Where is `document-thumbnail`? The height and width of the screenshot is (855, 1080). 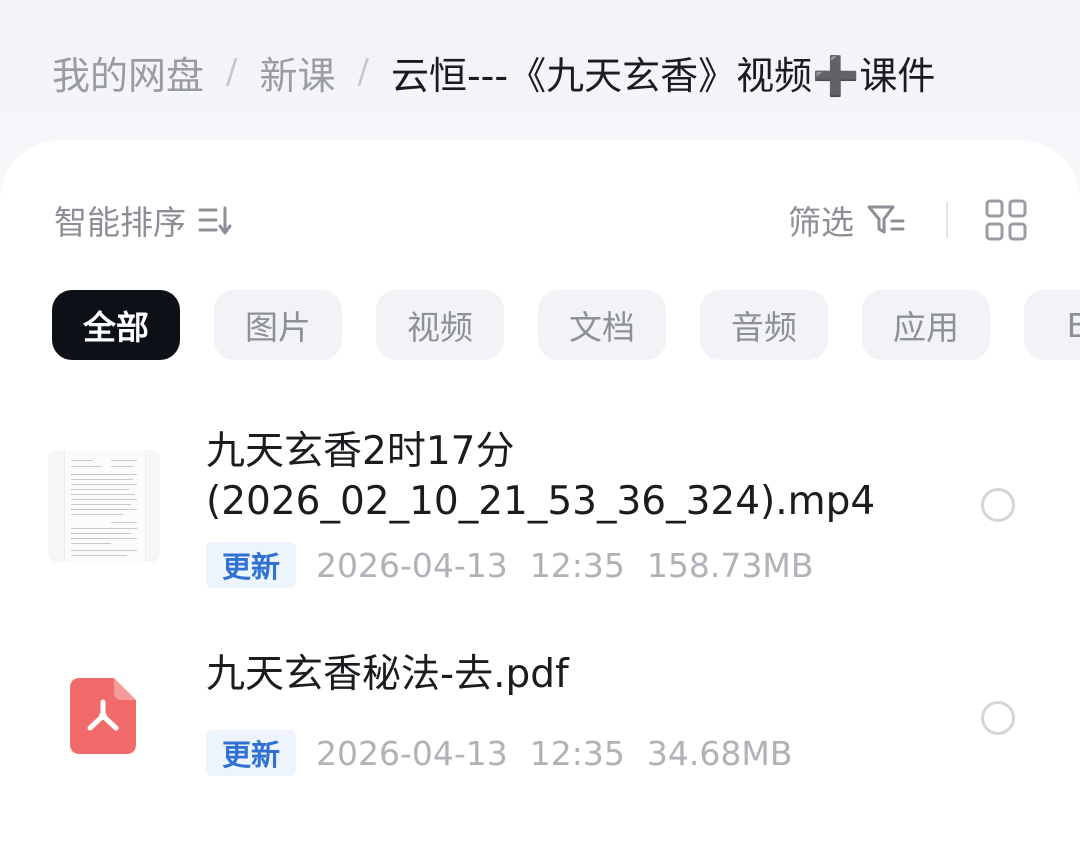
document-thumbnail is located at coordinates (104, 506).